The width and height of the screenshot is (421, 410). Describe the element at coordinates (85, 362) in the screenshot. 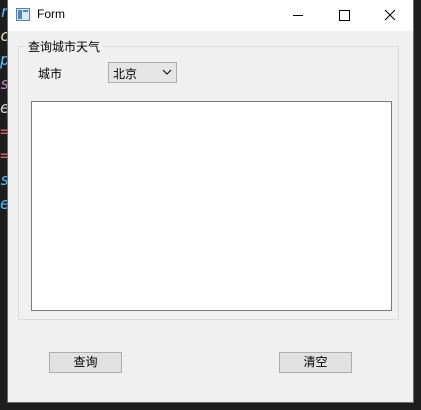

I see `query-button: 查询` at that location.